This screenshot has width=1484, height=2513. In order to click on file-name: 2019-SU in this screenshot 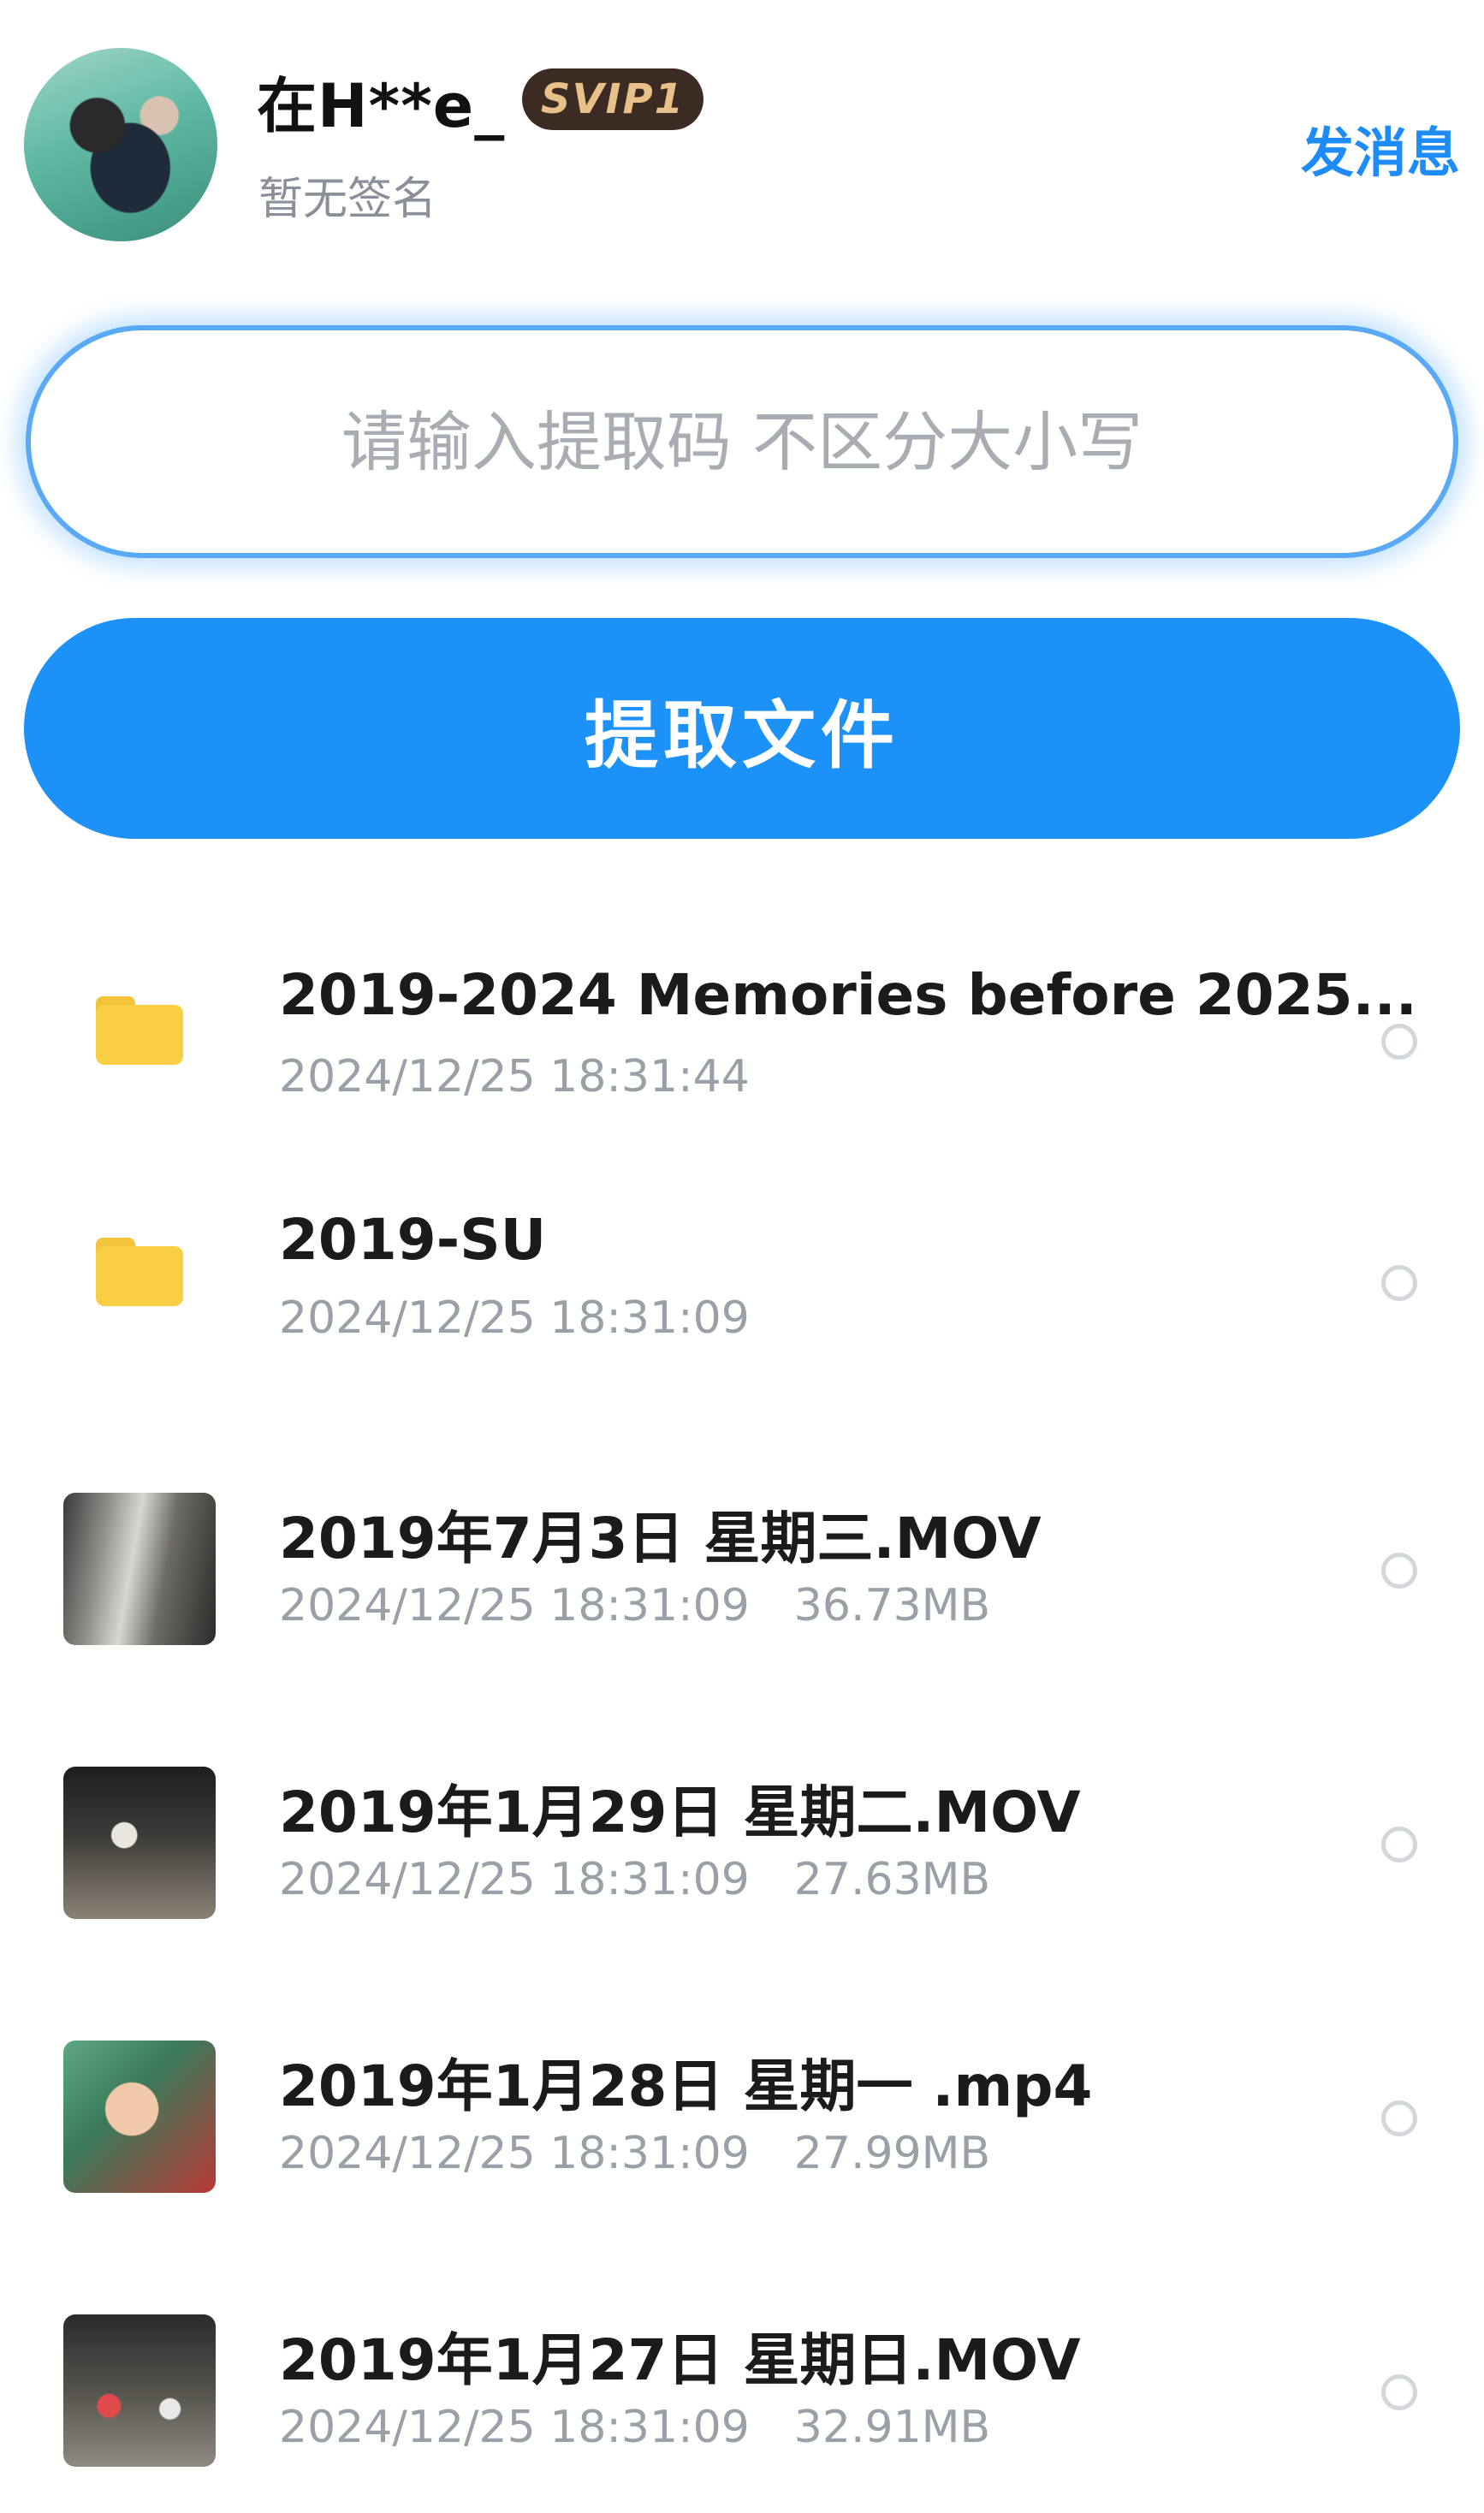, I will do `click(413, 1240)`.